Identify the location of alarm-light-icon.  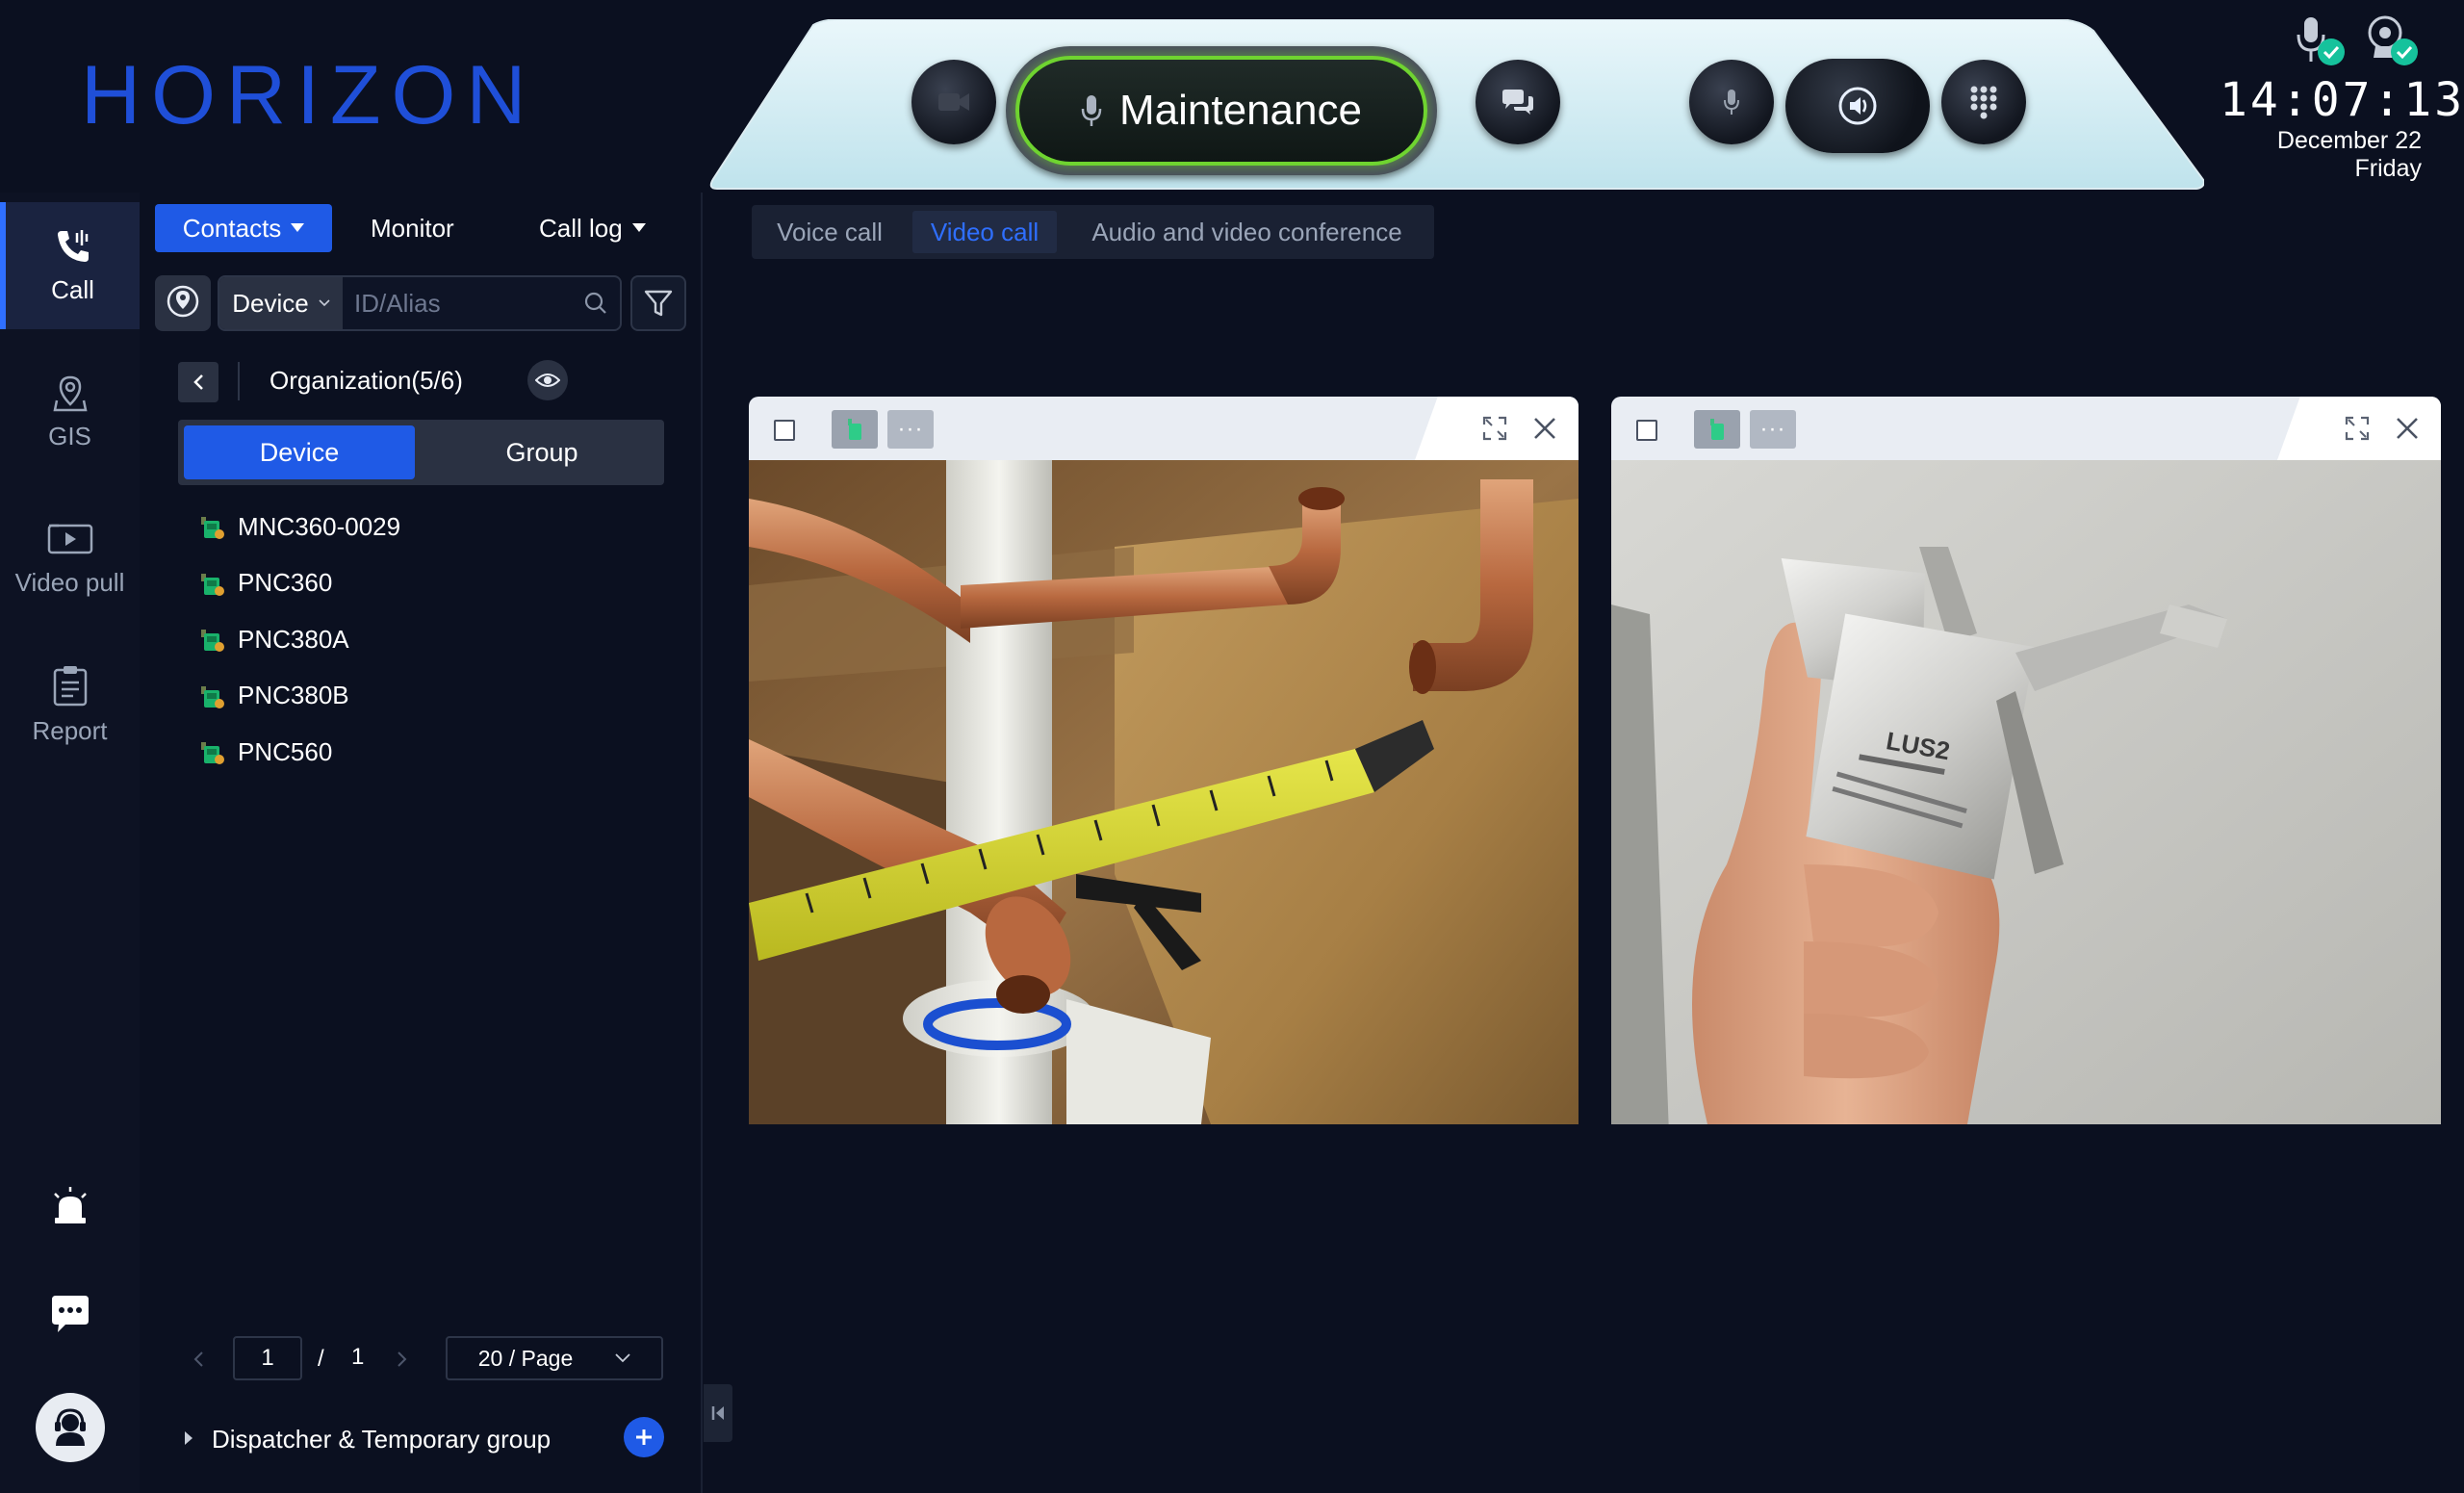
(70, 1205).